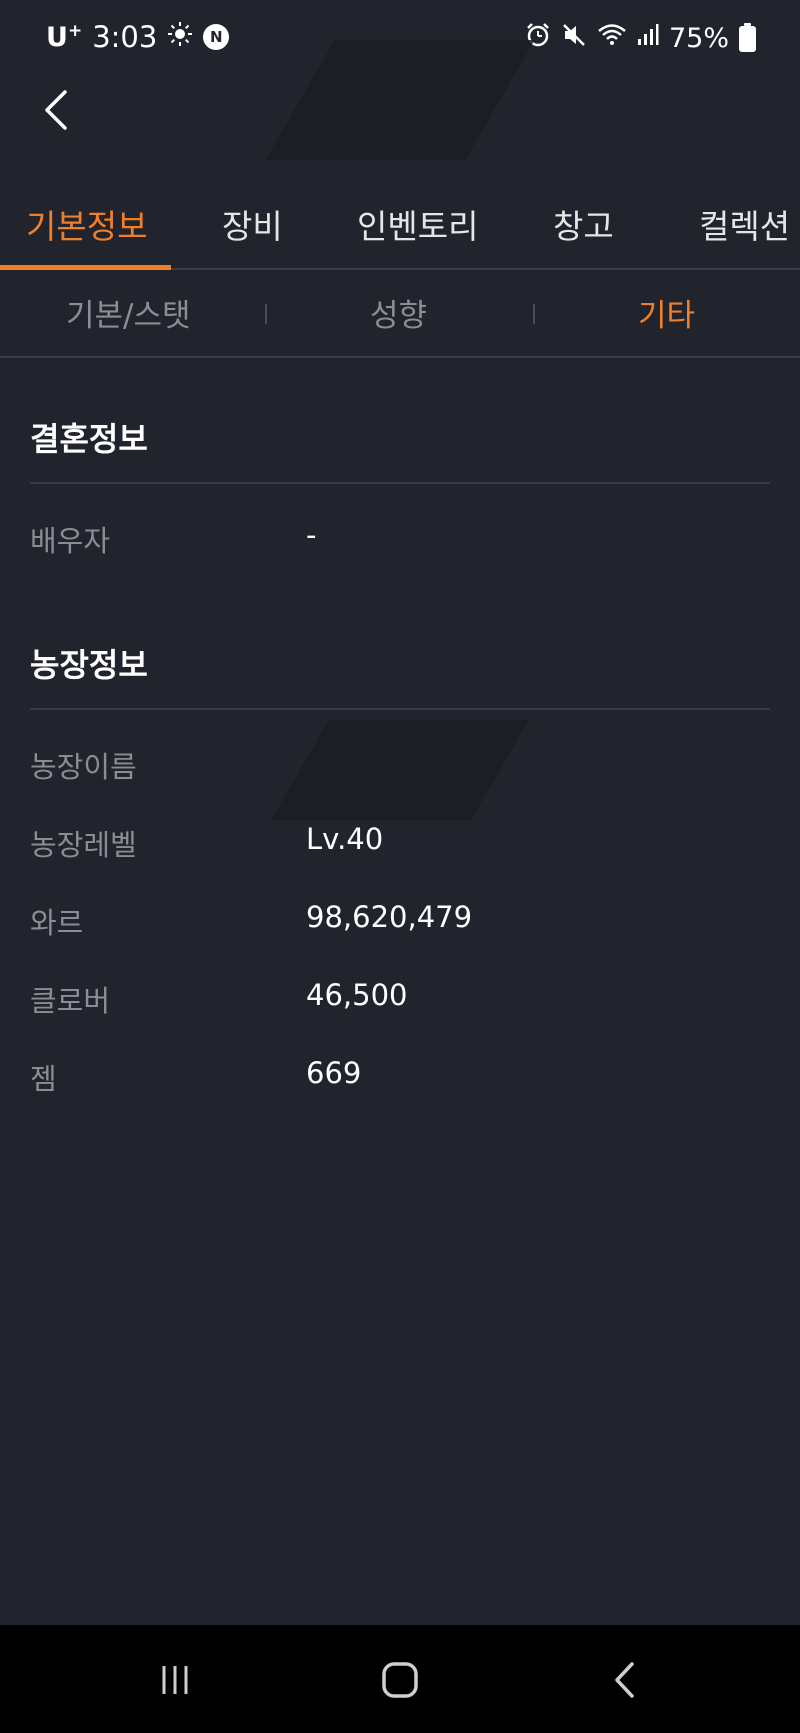  I want to click on system-nav-bar, so click(400, 1679).